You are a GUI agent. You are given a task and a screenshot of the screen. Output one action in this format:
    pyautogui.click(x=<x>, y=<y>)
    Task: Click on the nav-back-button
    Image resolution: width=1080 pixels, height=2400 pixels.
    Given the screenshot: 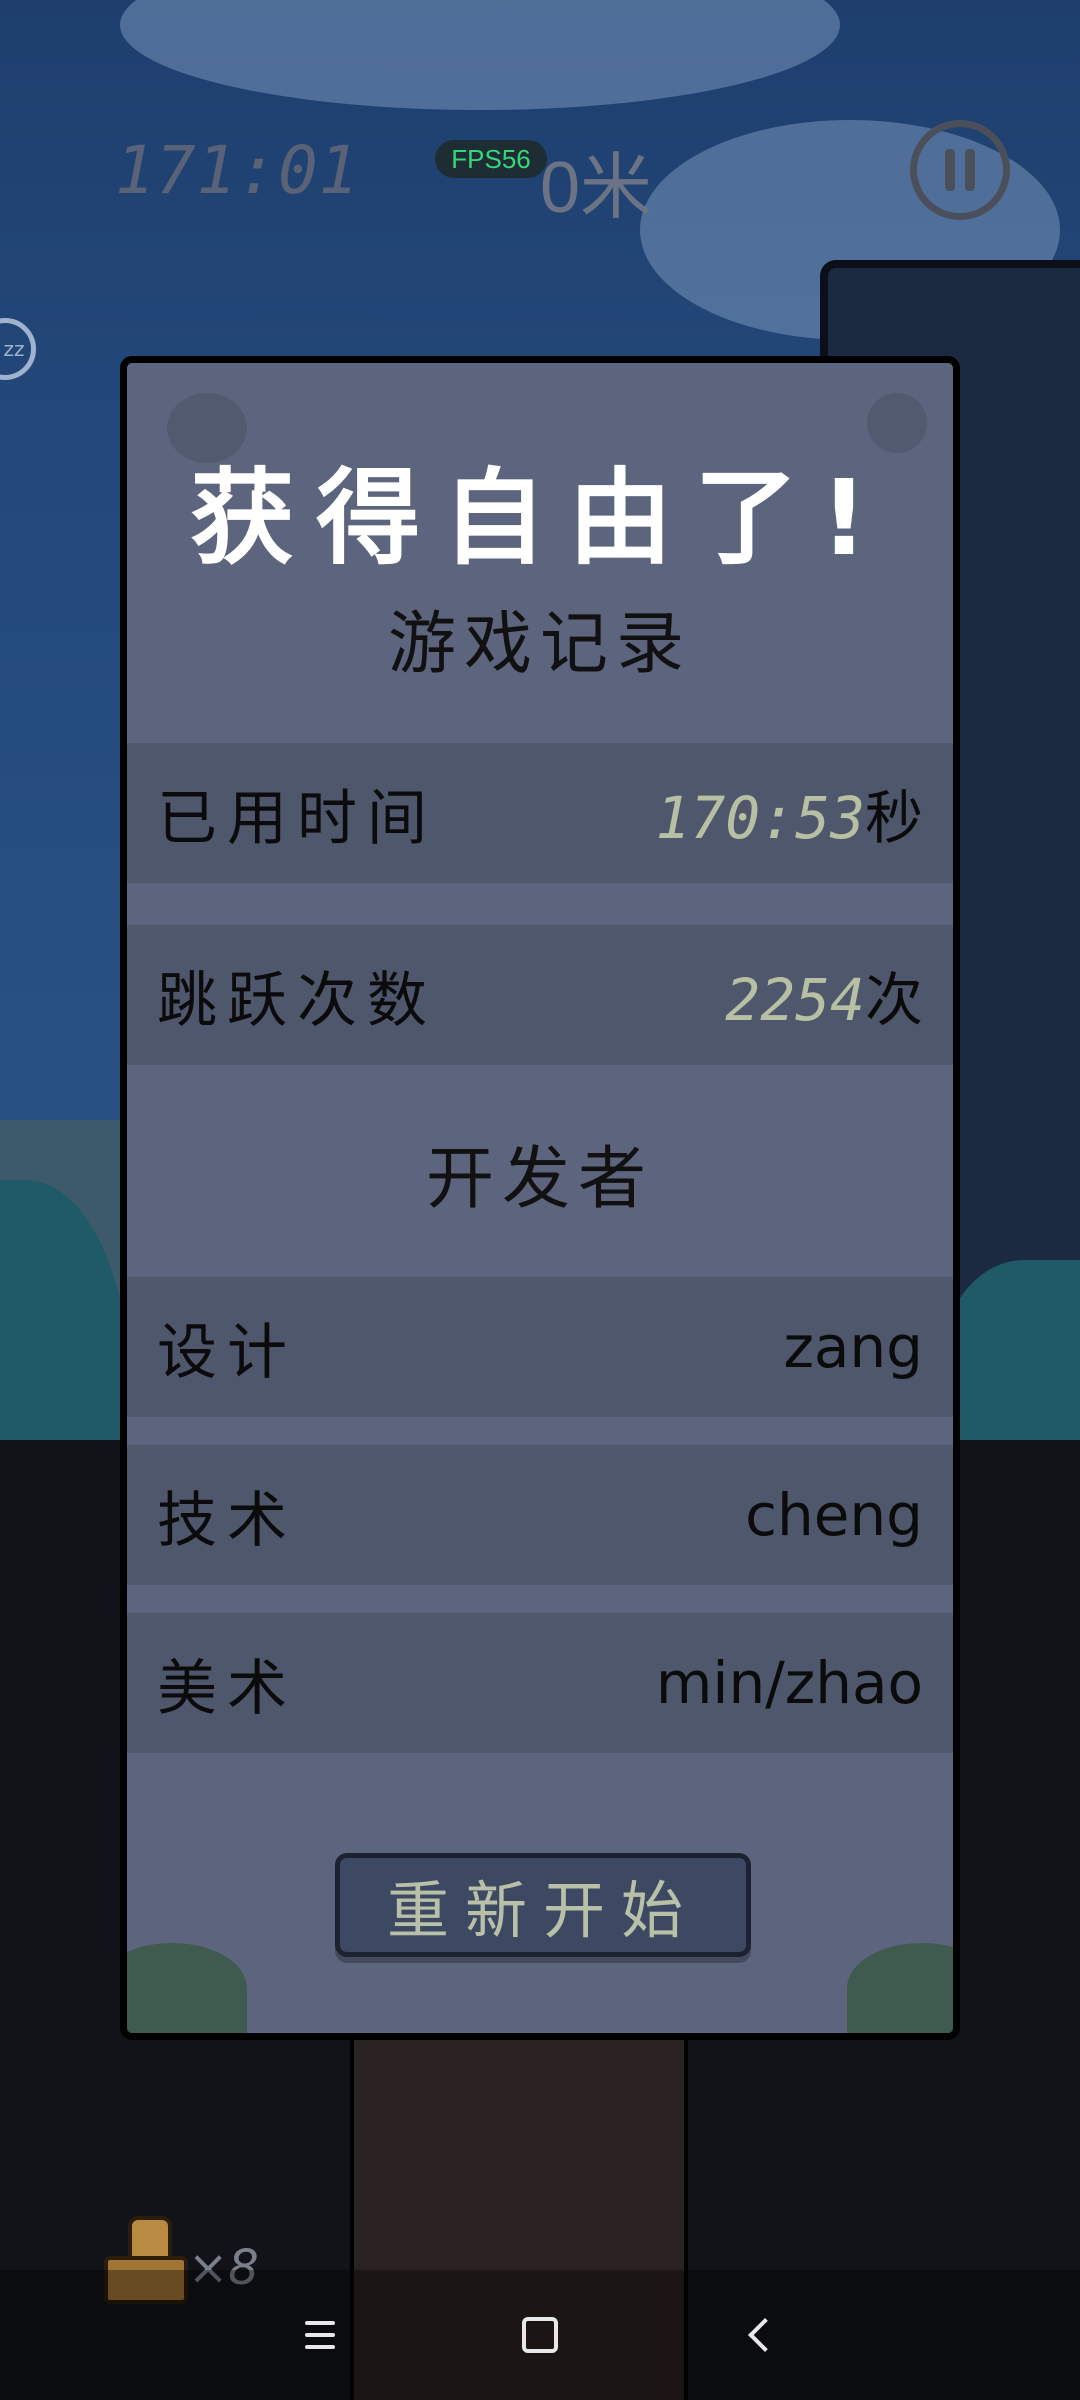 What is the action you would take?
    pyautogui.click(x=760, y=2335)
    